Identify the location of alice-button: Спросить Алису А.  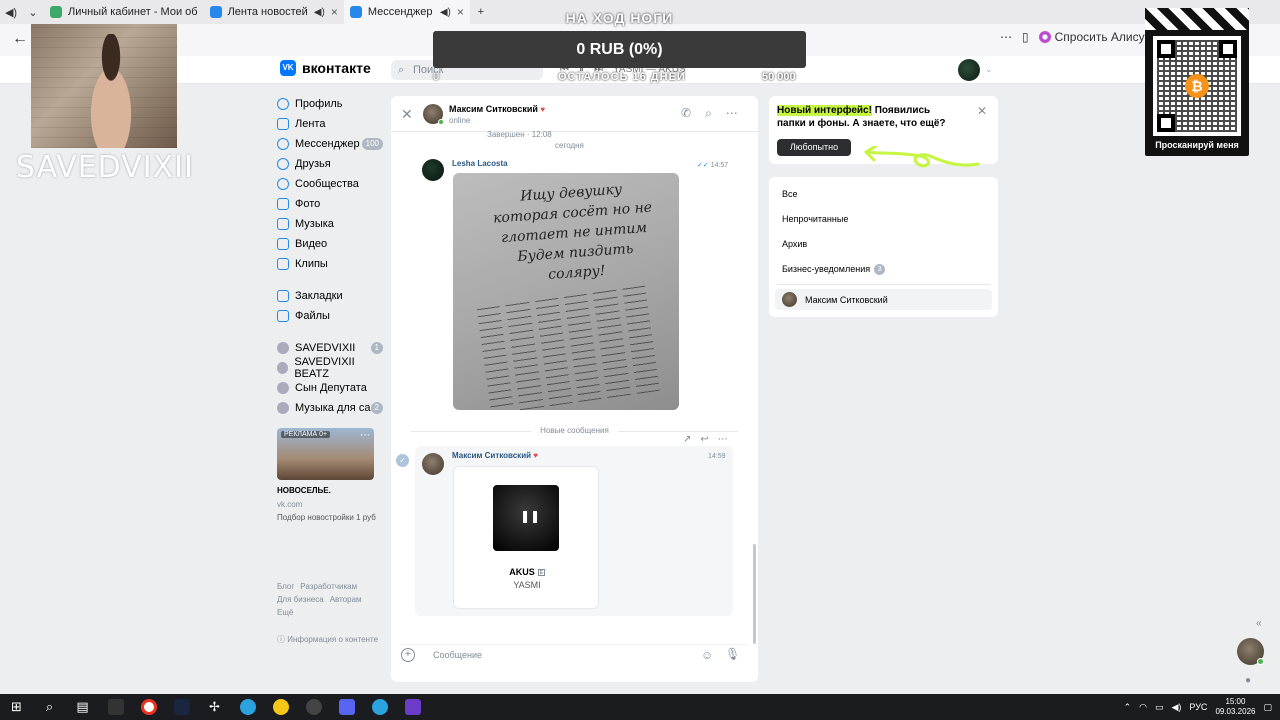
(1097, 37).